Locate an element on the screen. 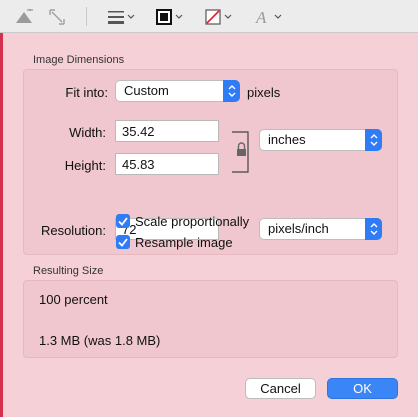 This screenshot has height=417, width=418. fill-color-icon is located at coordinates (218, 17).